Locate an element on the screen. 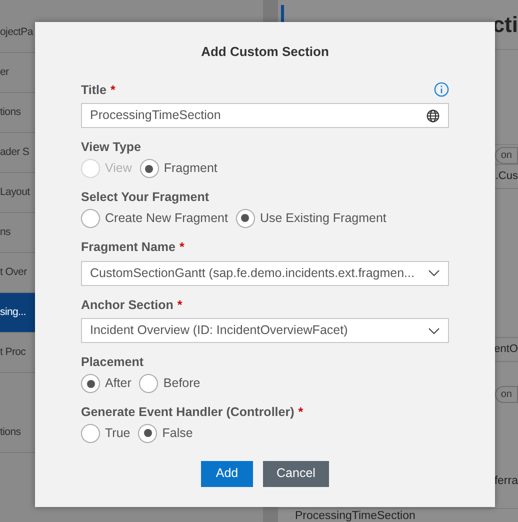 The image size is (518, 522). field-label: Generate Event Handler (Controller) is located at coordinates (187, 412).